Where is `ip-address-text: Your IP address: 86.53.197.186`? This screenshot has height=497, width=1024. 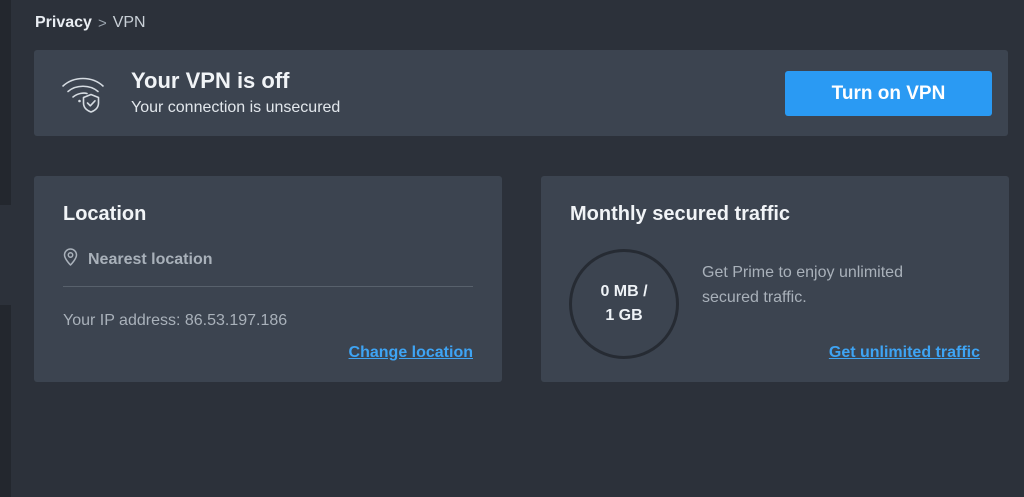 ip-address-text: Your IP address: 86.53.197.186 is located at coordinates (175, 320).